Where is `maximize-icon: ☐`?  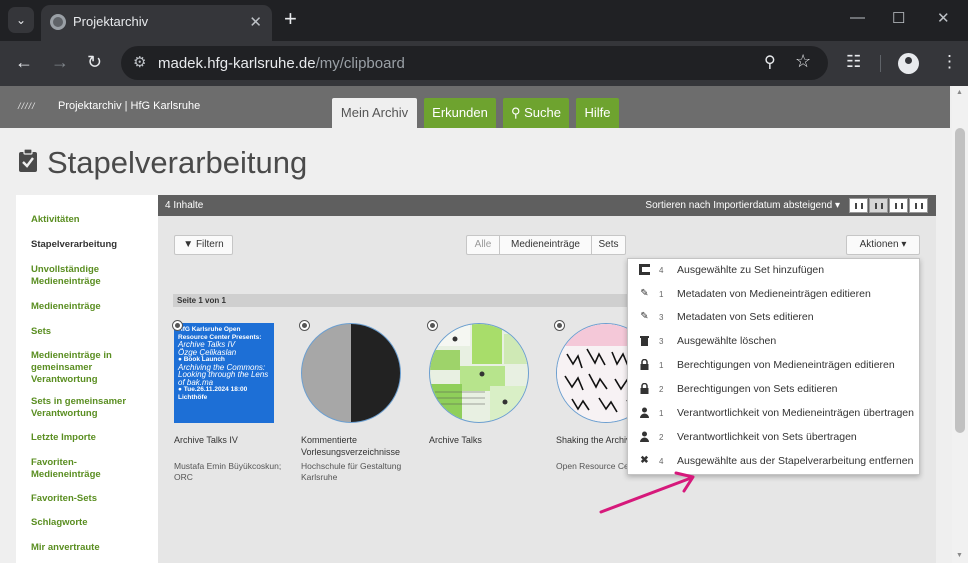
maximize-icon: ☐ is located at coordinates (898, 18).